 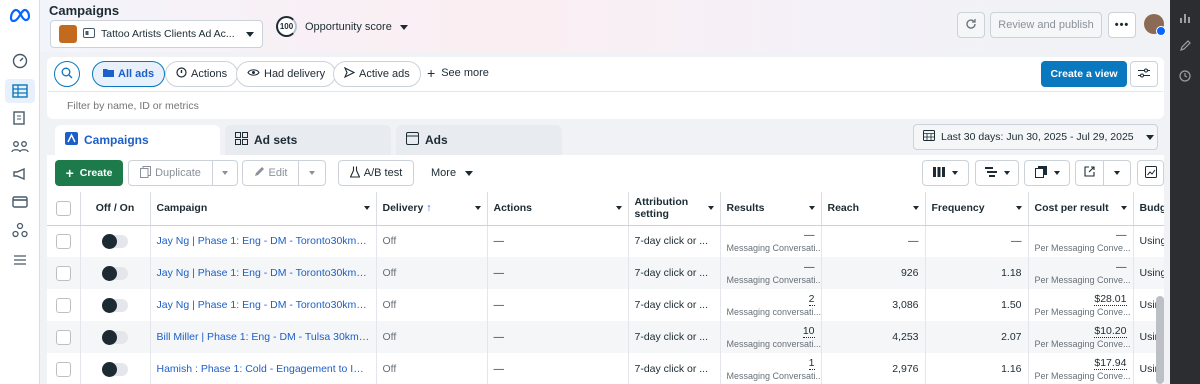 I want to click on more-actions-dropdown: More, so click(x=452, y=173).